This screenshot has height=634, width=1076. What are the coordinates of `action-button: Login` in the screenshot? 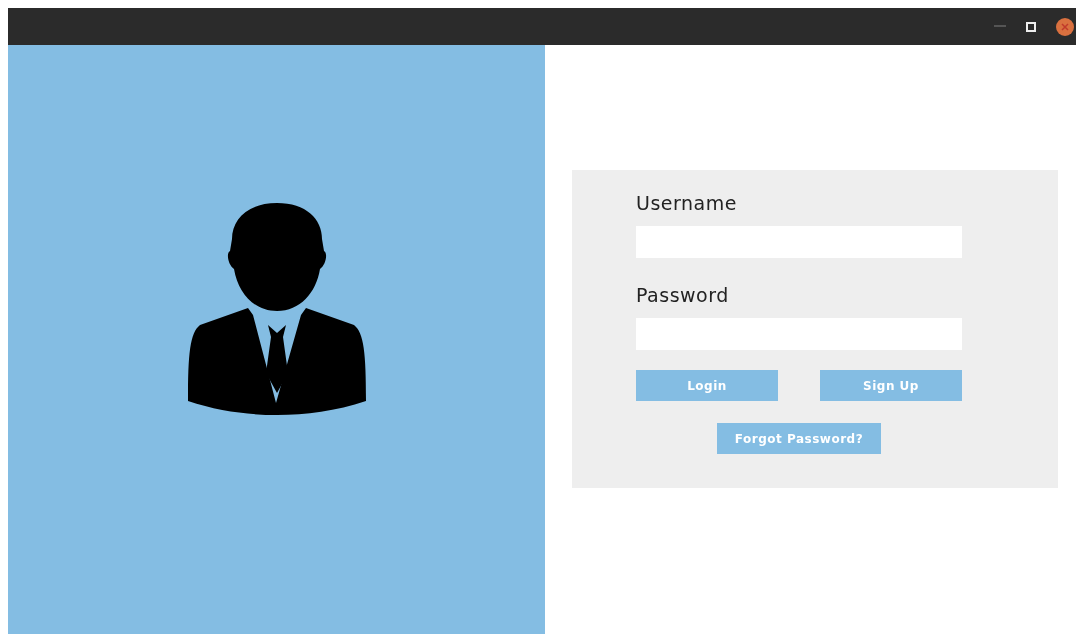 It's located at (707, 385).